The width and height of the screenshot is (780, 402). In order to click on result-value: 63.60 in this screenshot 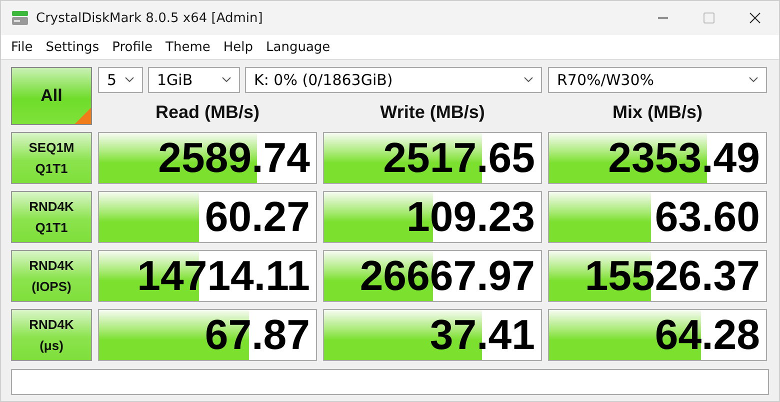, I will do `click(707, 217)`.